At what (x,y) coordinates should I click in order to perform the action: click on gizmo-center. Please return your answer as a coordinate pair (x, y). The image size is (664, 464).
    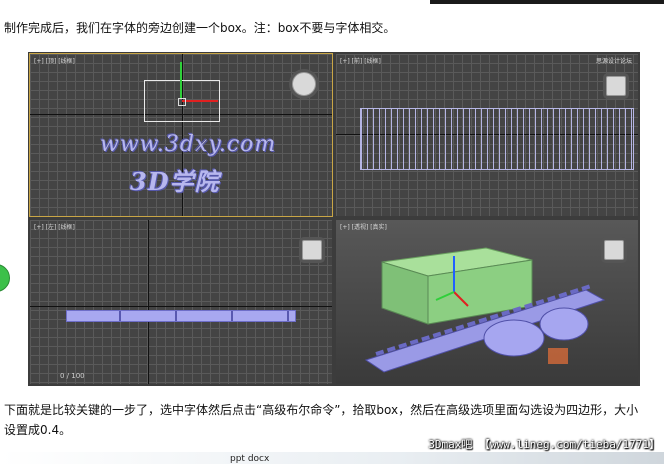
    Looking at the image, I should click on (182, 102).